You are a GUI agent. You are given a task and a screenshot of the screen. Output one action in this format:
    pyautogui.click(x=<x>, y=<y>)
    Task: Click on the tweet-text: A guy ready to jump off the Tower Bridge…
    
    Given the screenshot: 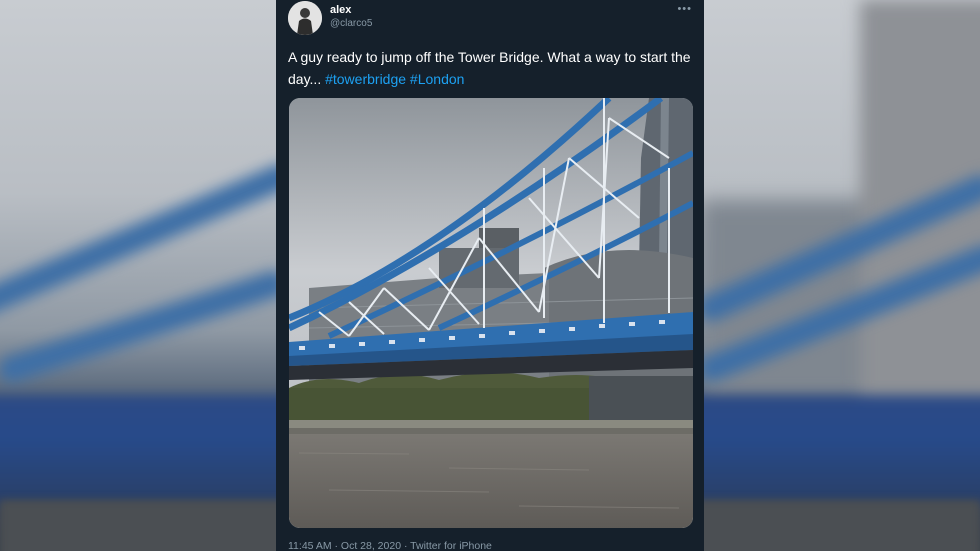 What is the action you would take?
    pyautogui.click(x=493, y=68)
    